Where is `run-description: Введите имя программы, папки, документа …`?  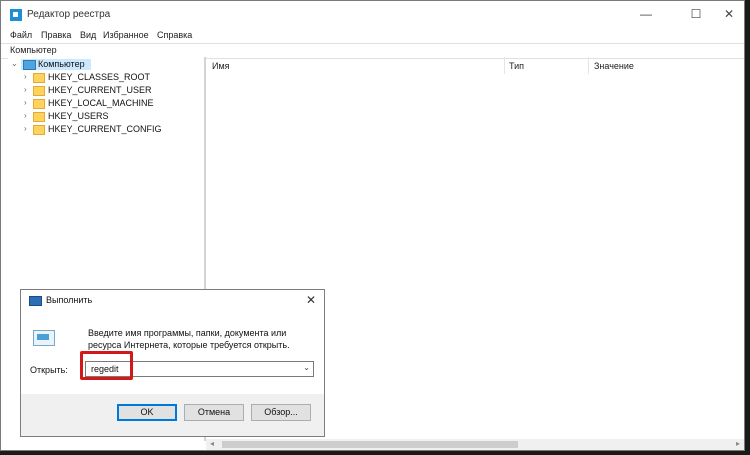 run-description: Введите имя программы, папки, документа … is located at coordinates (189, 339).